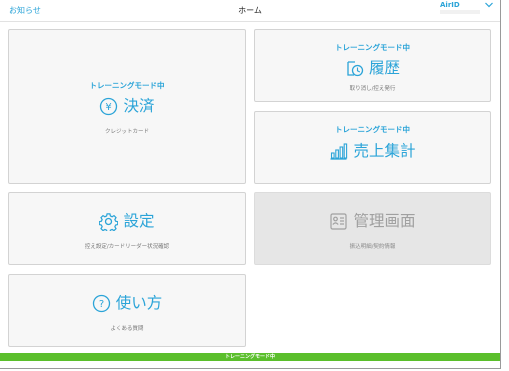 The height and width of the screenshot is (371, 509). What do you see at coordinates (384, 221) in the screenshot?
I see `management-label: 管理画面` at bounding box center [384, 221].